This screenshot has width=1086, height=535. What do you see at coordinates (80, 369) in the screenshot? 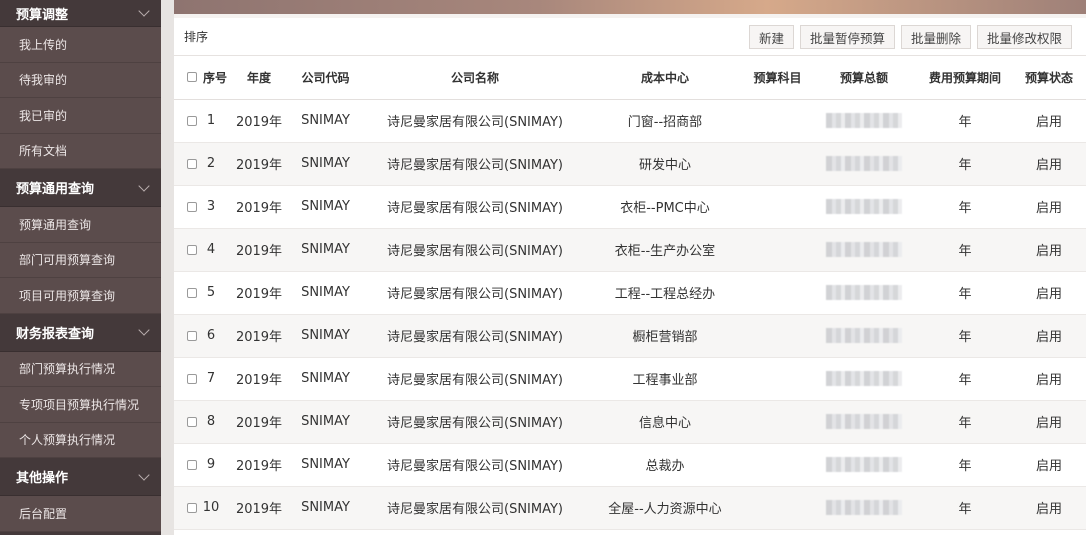
I see `sidebar-item: 部门预算执行情况` at bounding box center [80, 369].